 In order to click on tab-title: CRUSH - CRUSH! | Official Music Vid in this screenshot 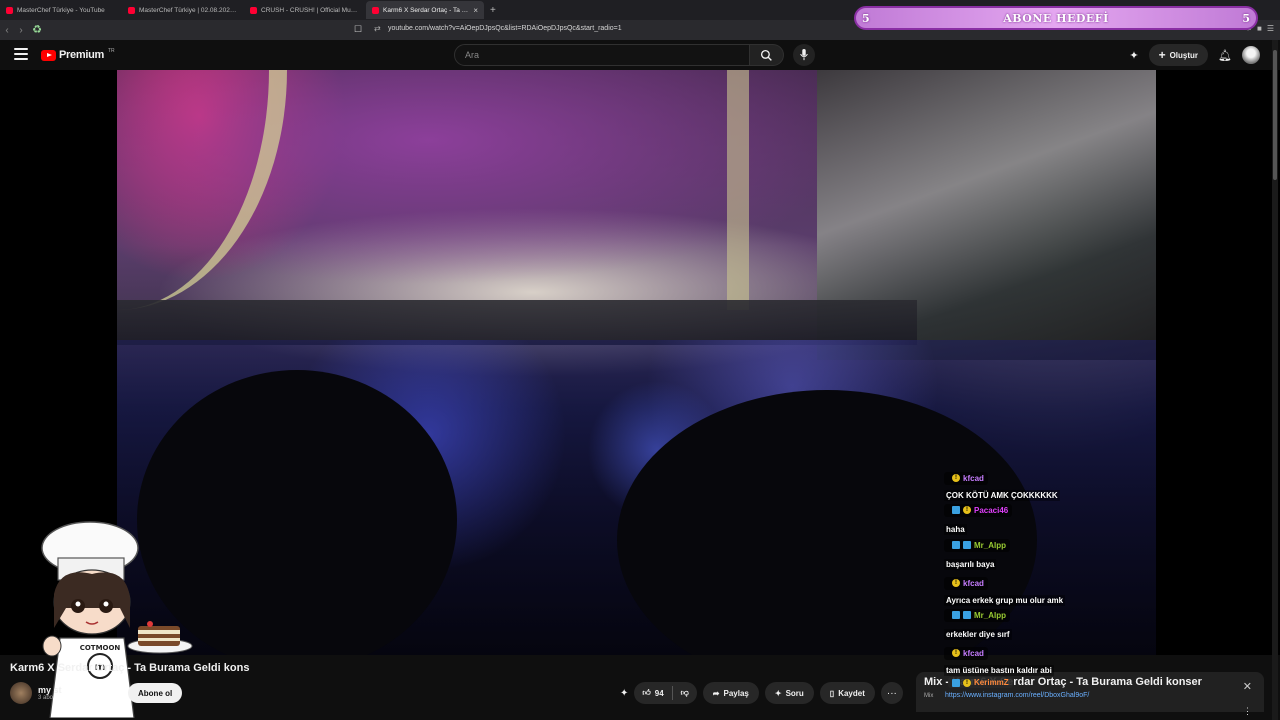, I will do `click(310, 10)`.